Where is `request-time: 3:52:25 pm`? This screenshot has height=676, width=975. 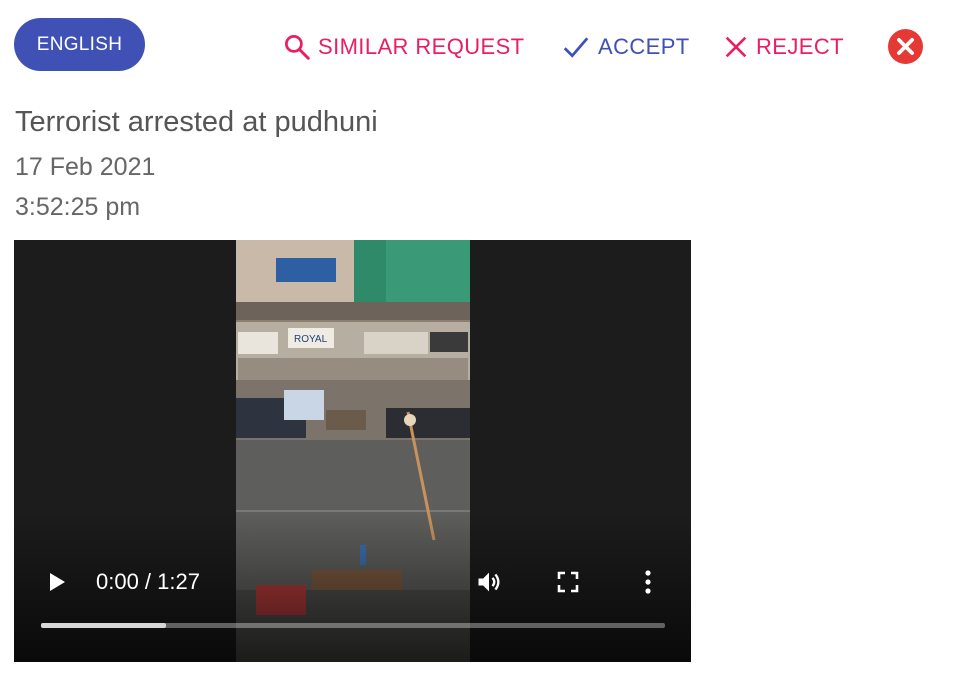 request-time: 3:52:25 pm is located at coordinates (78, 207).